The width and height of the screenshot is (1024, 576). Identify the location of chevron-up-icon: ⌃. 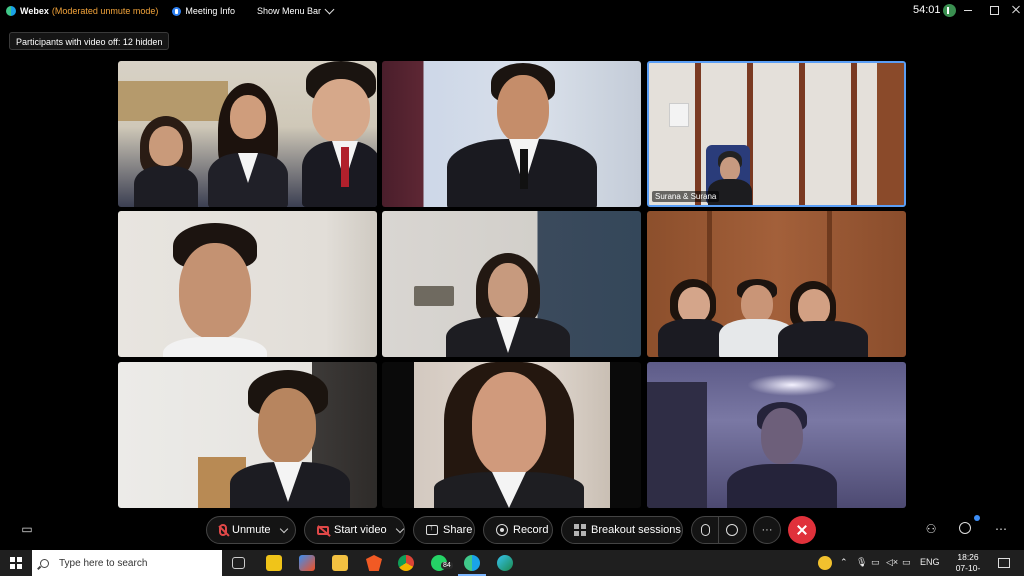
(844, 562).